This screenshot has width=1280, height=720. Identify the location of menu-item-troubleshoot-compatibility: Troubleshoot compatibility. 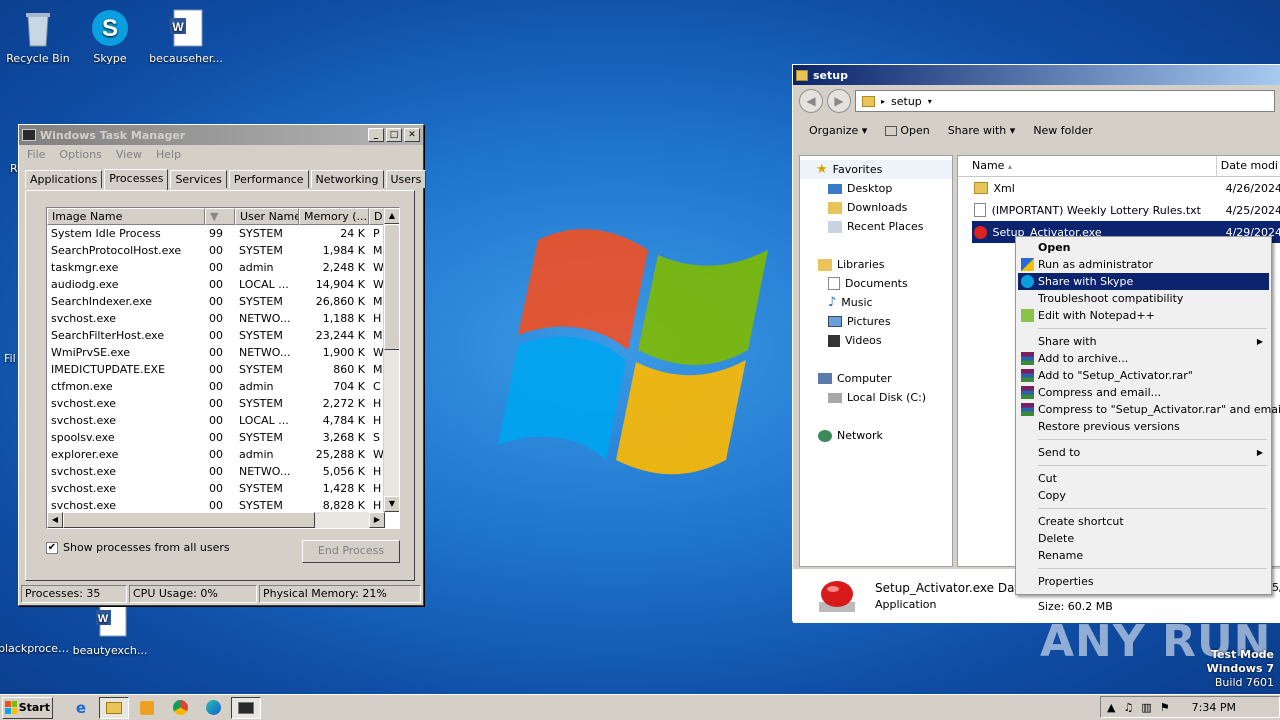
(1143, 298).